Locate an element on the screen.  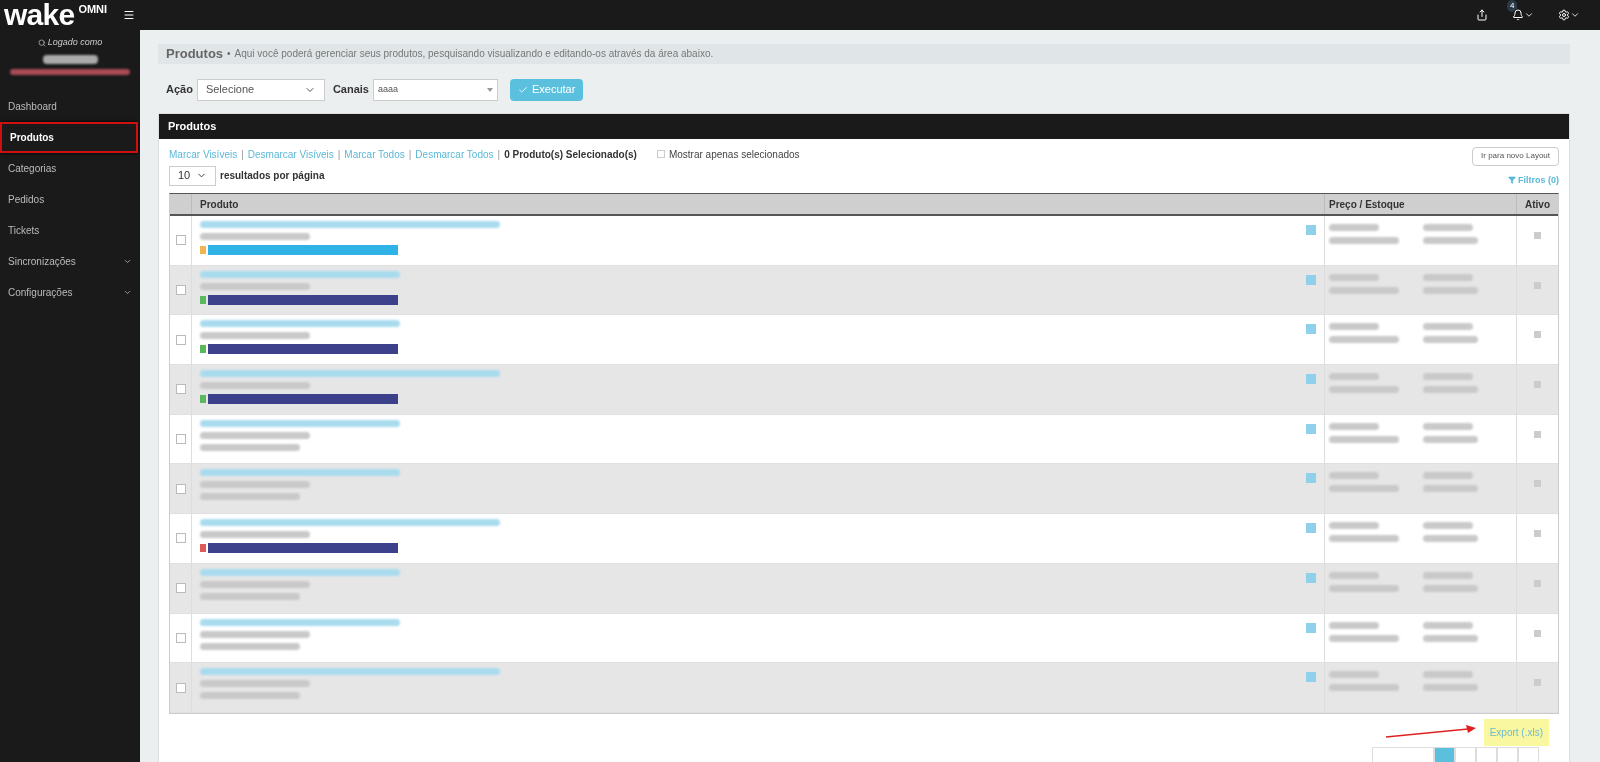
filter-icon is located at coordinates (1512, 180).